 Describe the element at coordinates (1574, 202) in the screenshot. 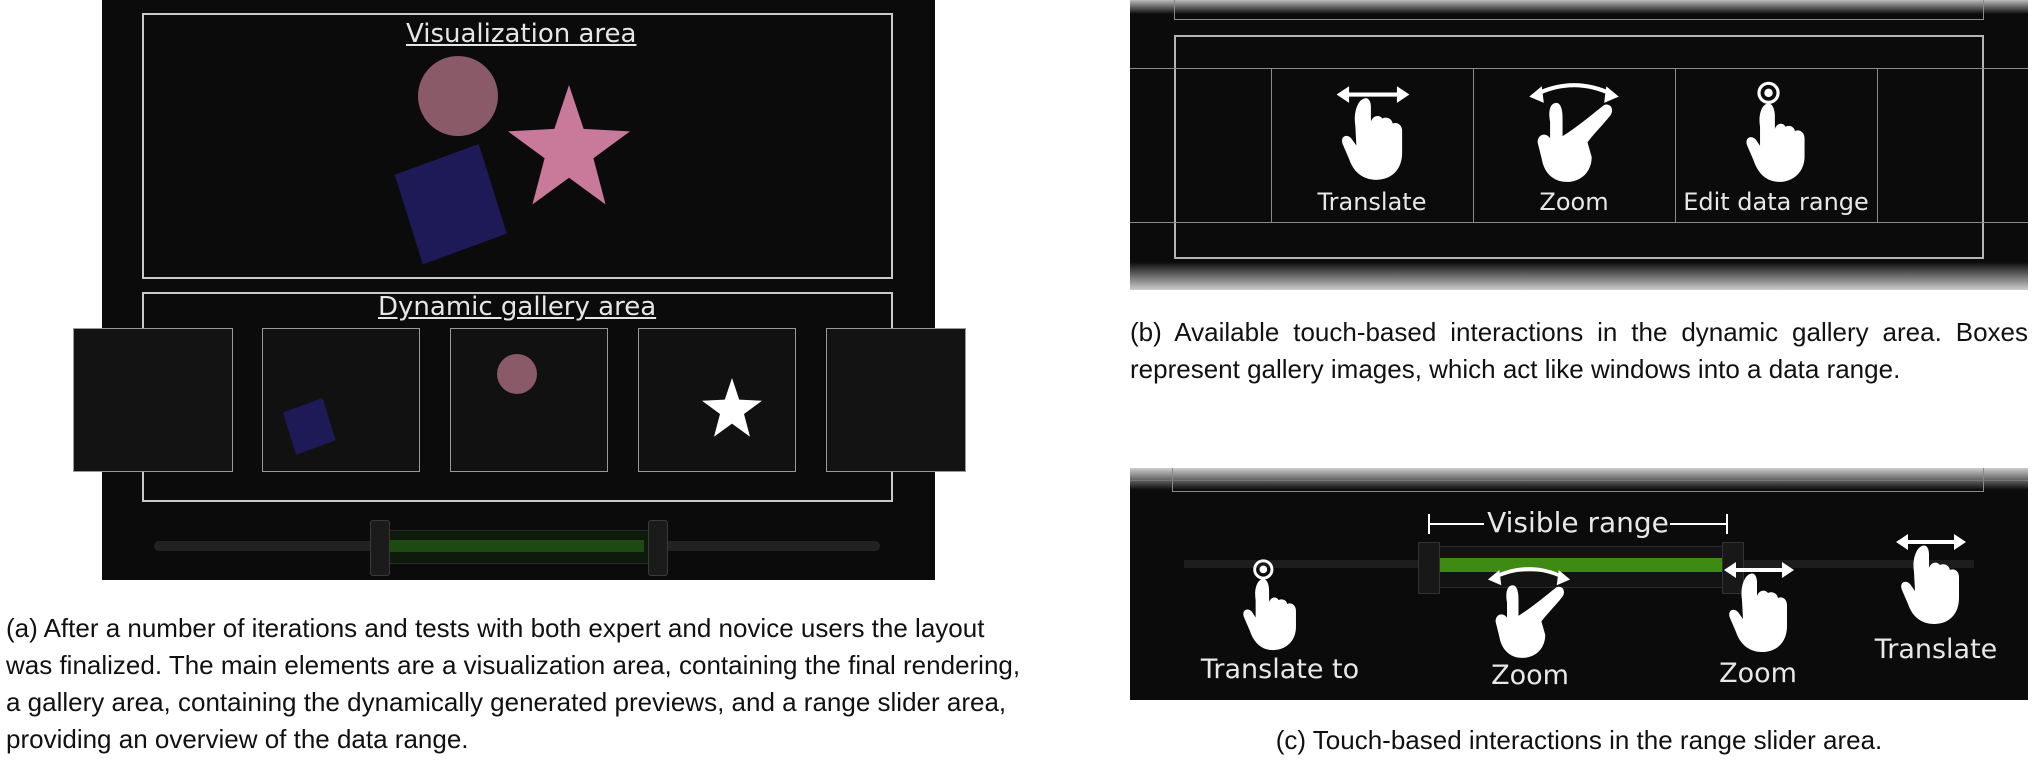

I see `gesture-label-zoom: Zoom` at that location.